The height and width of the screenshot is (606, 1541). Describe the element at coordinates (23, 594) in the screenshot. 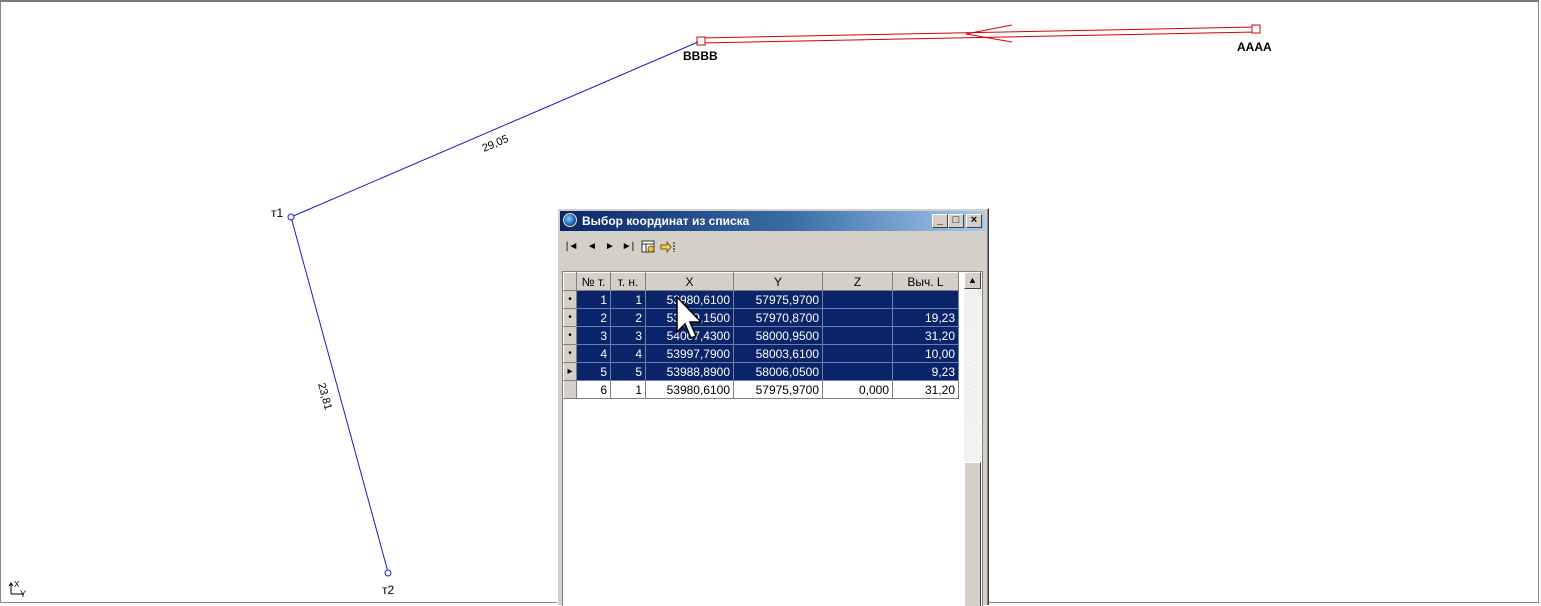

I see `svg-text: Y` at that location.